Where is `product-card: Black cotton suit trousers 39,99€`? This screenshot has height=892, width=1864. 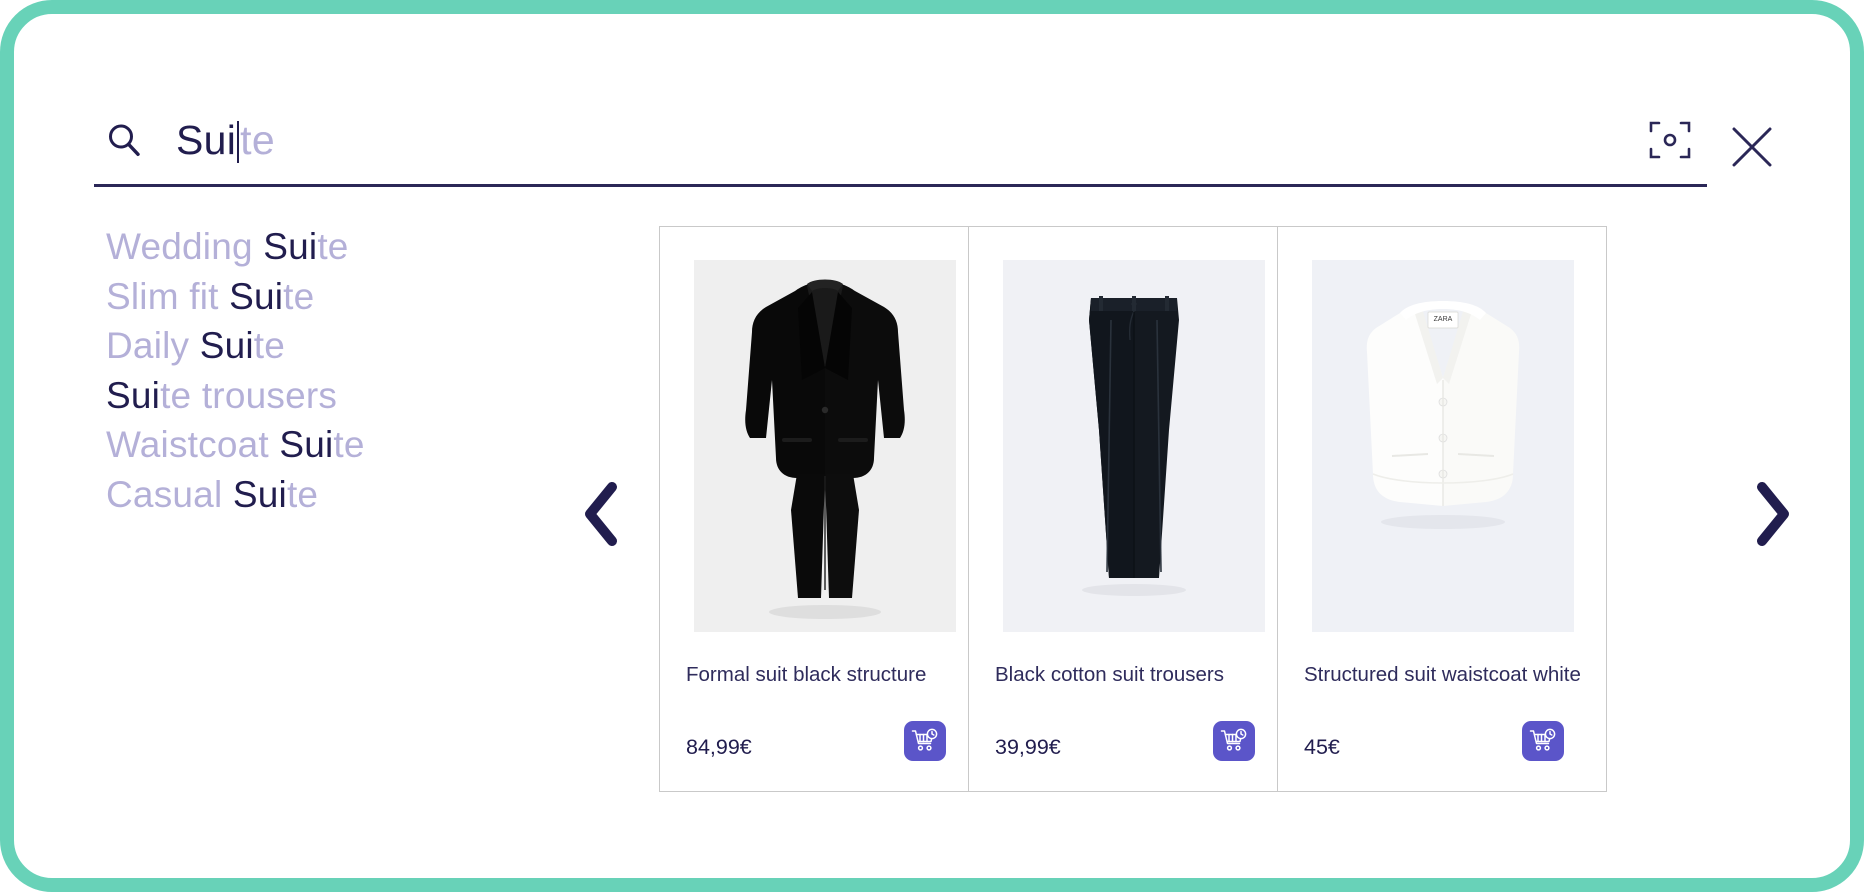
product-card: Black cotton suit trousers 39,99€ is located at coordinates (1133, 509).